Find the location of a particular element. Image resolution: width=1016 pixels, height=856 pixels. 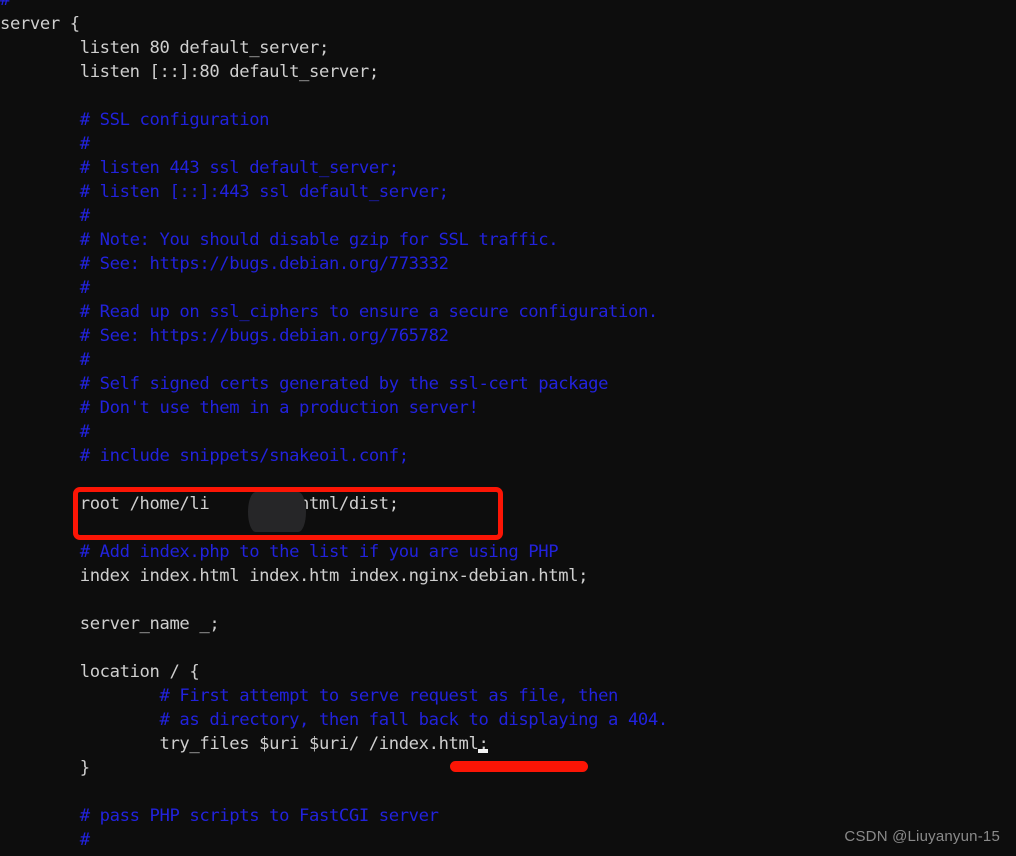

code-comment: # See: https://bugs.debian.org/765782 is located at coordinates (264, 336).